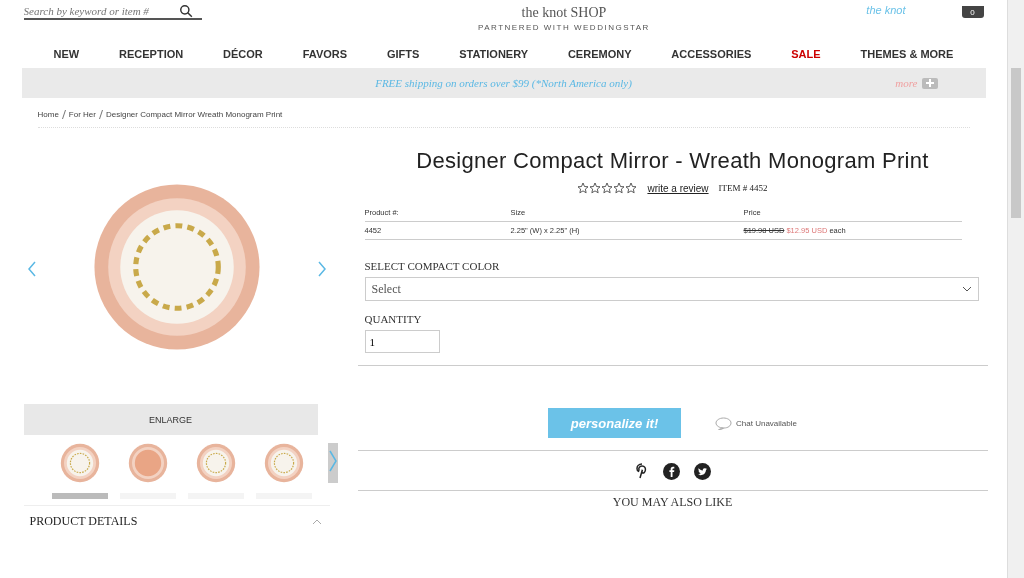 This screenshot has width=1024, height=578. Describe the element at coordinates (702, 471) in the screenshot. I see `twitter-icon` at that location.